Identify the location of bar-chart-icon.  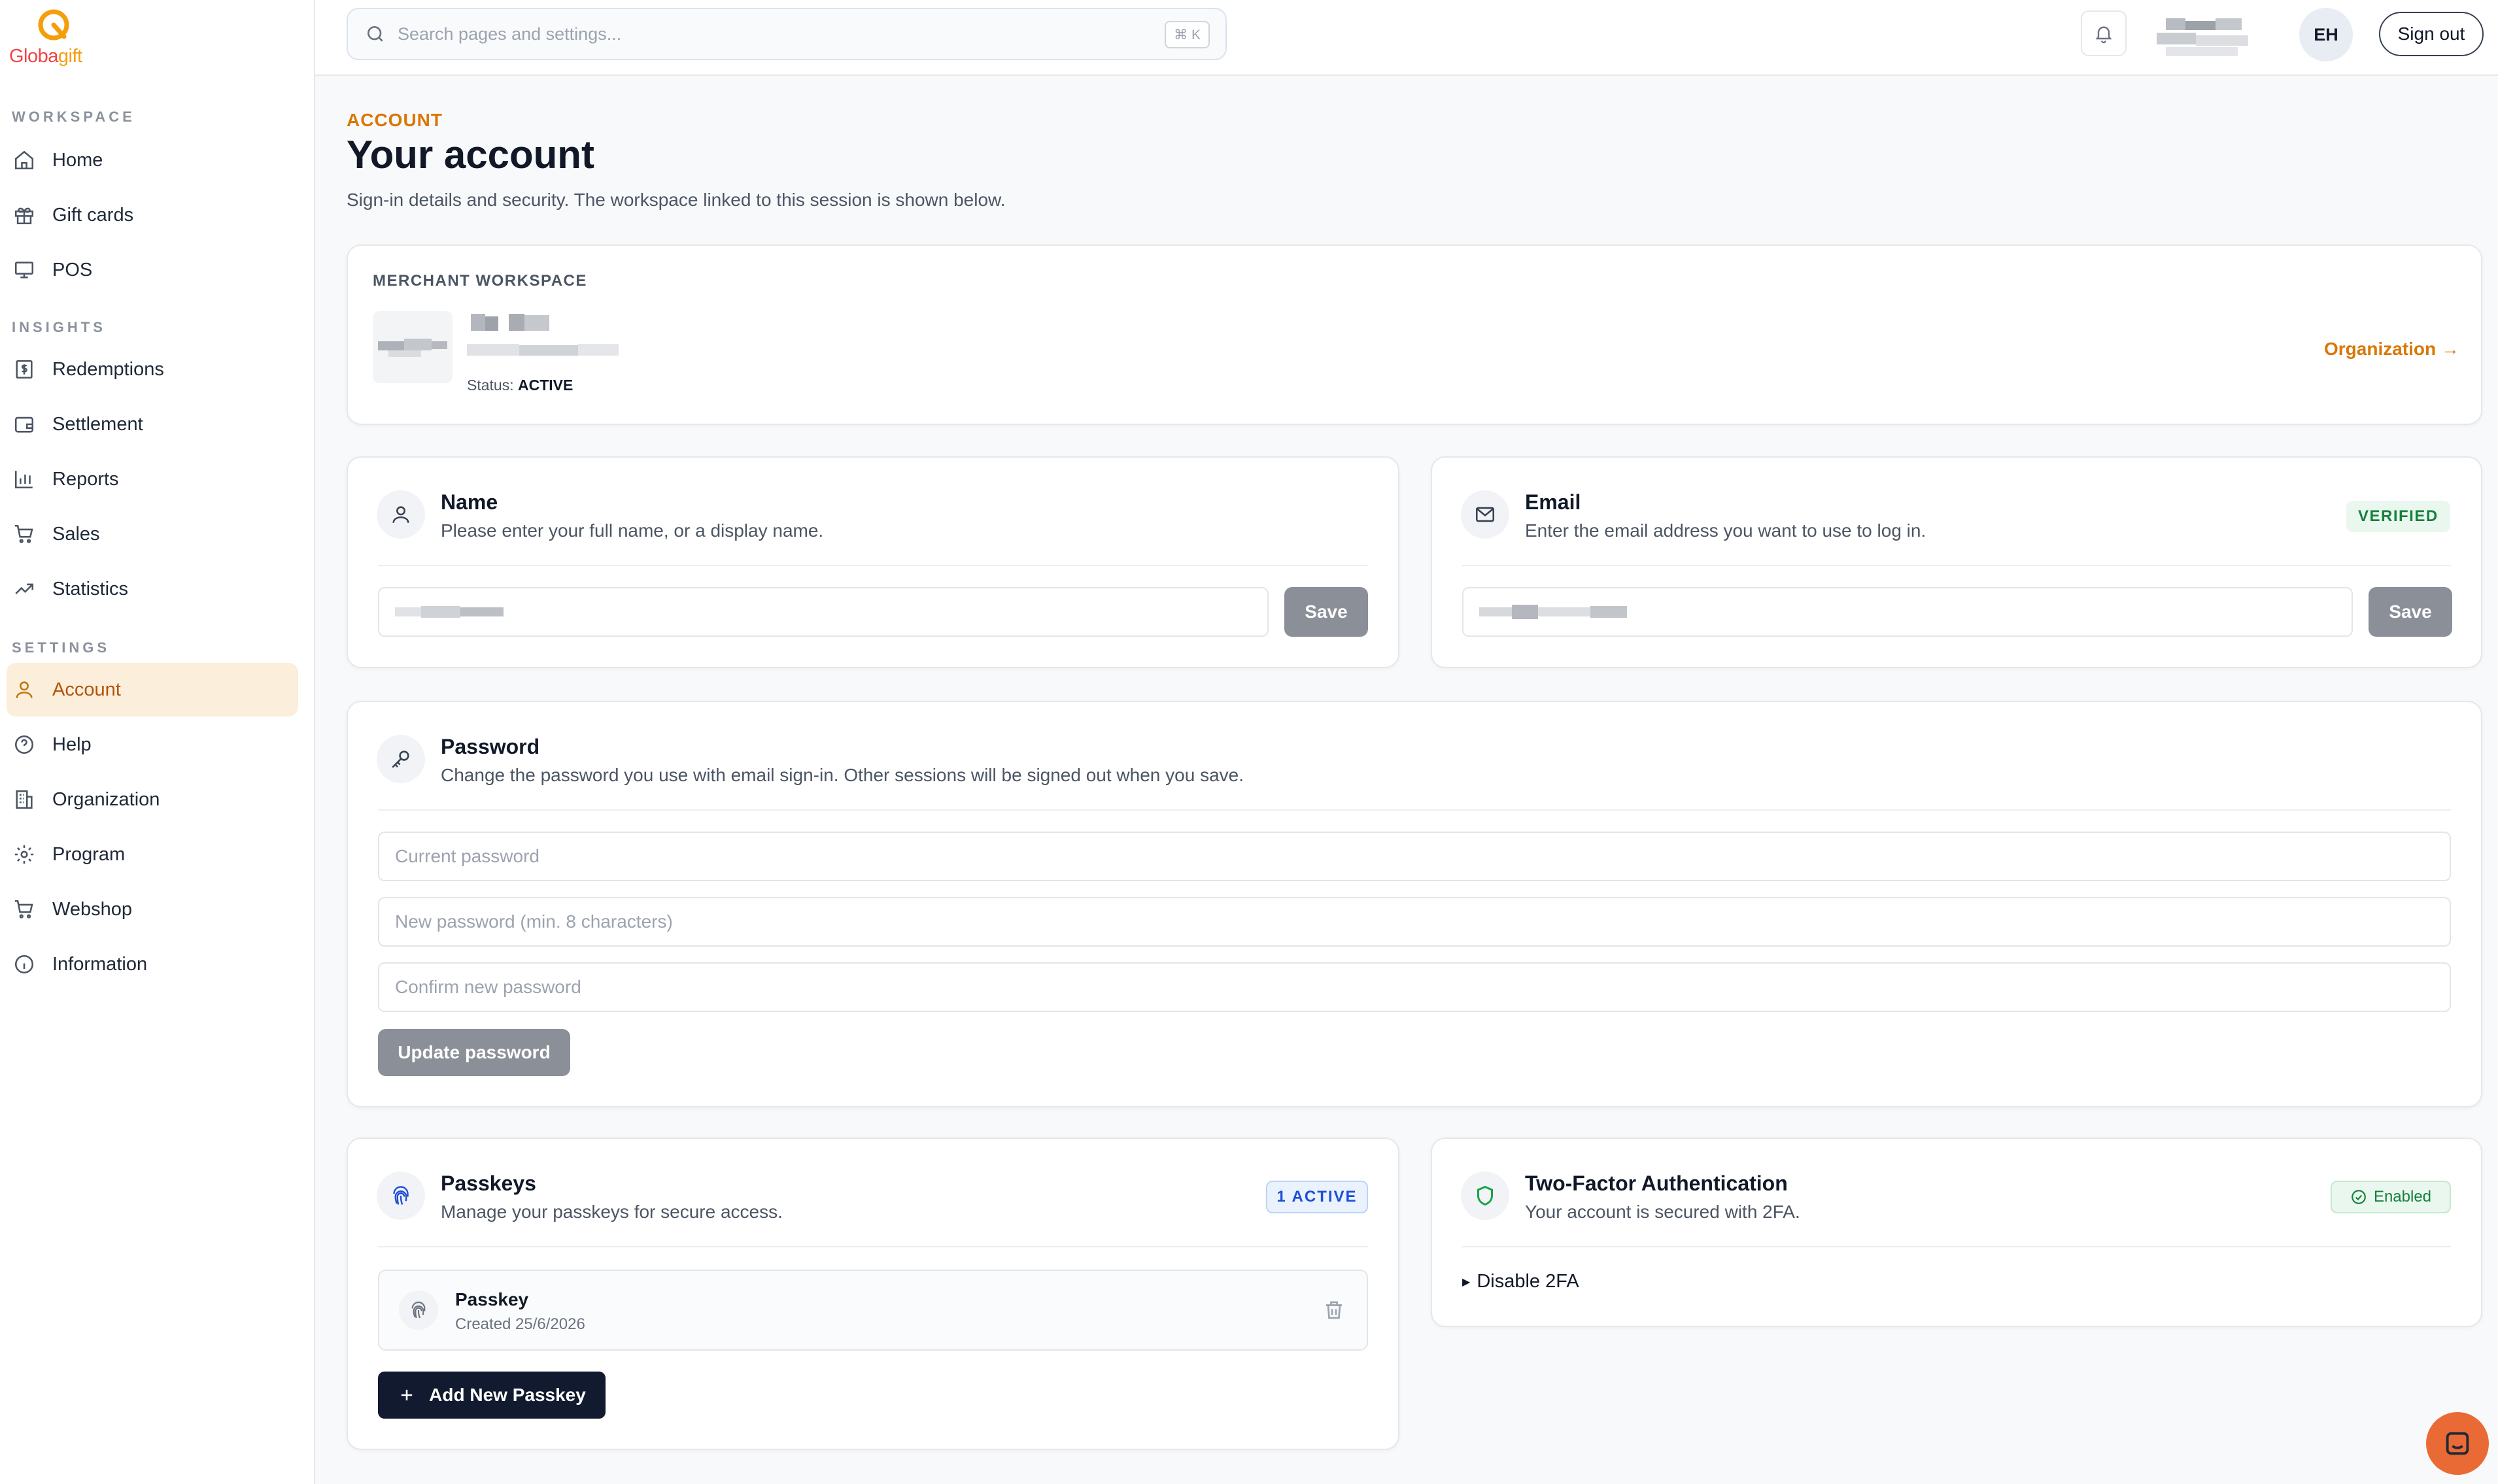
(23, 480).